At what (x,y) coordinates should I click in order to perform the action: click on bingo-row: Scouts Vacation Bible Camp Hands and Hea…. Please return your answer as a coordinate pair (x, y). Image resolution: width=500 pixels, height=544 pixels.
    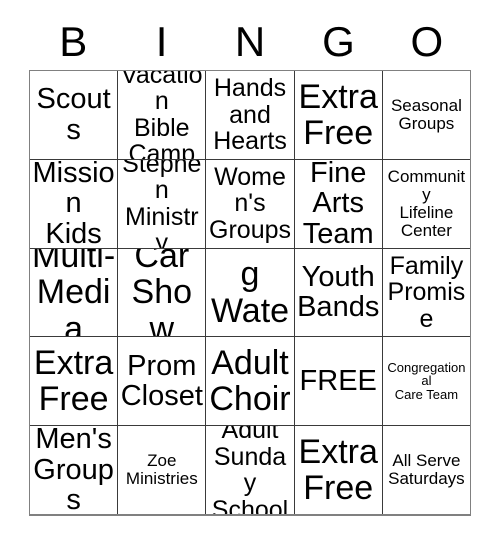
    Looking at the image, I should click on (250, 115).